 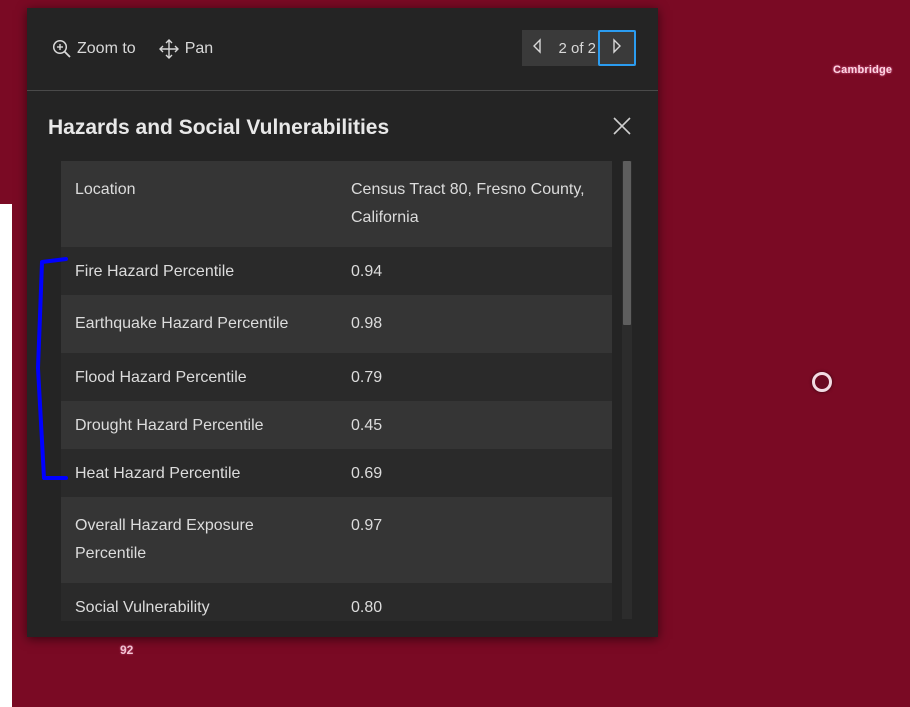 What do you see at coordinates (822, 382) in the screenshot?
I see `map-point-marker` at bounding box center [822, 382].